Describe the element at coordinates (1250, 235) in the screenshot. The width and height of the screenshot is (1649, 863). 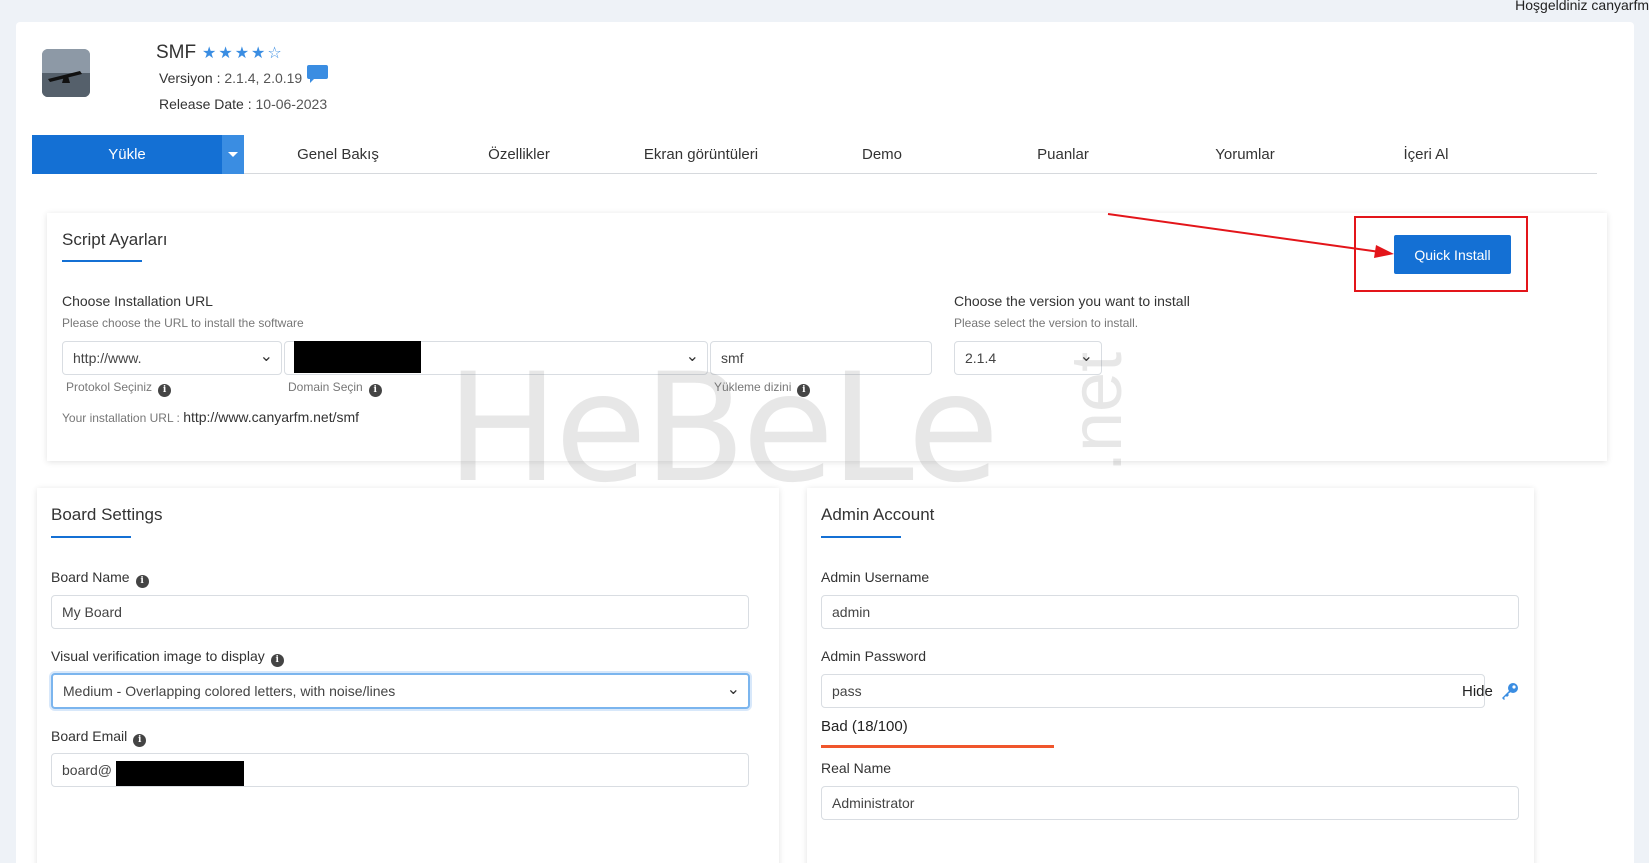
I see `annotation-arrow-icon` at that location.